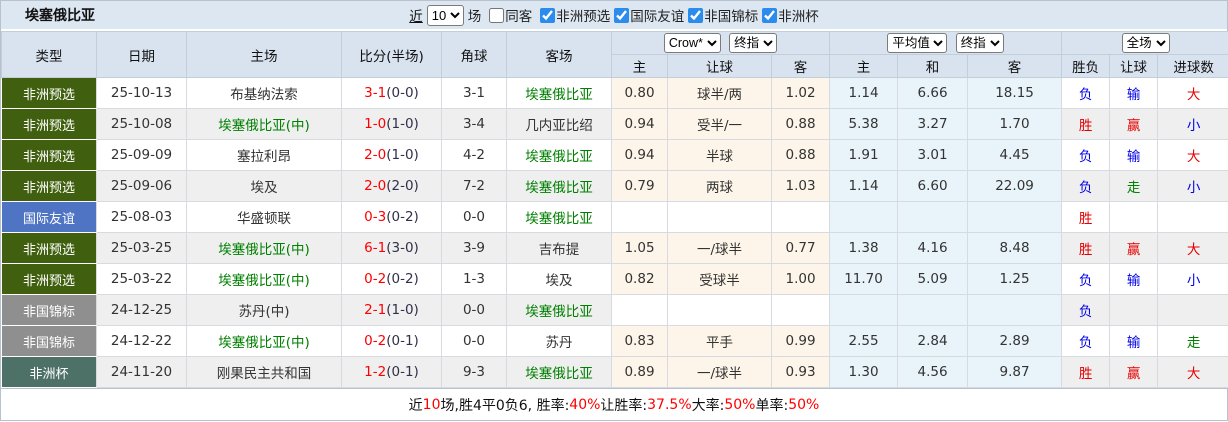 The height and width of the screenshot is (422, 1228). Describe the element at coordinates (559, 248) in the screenshot. I see `away-team: 吉布提` at that location.